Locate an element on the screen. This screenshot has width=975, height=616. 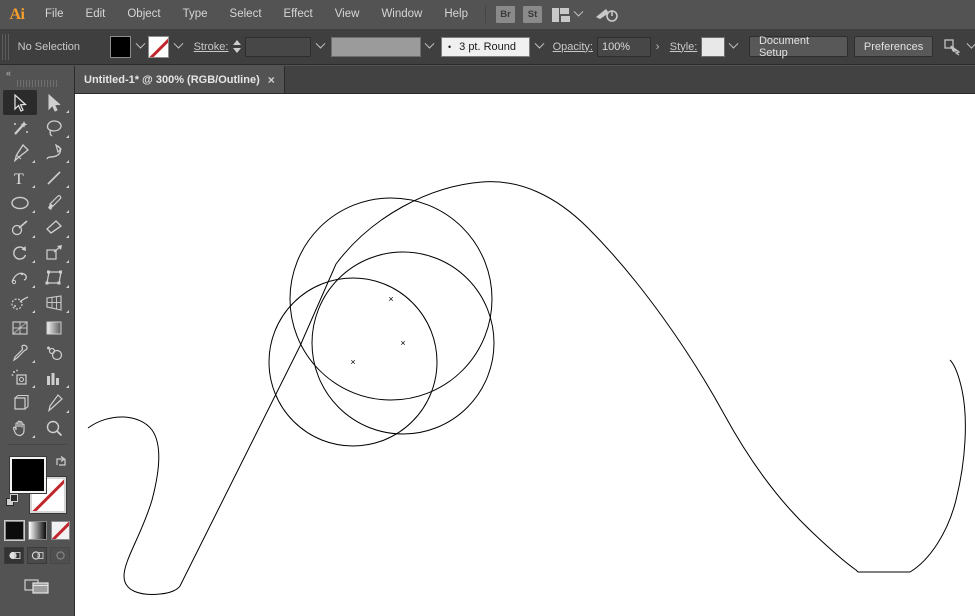
color-mode-row is located at coordinates (36, 530).